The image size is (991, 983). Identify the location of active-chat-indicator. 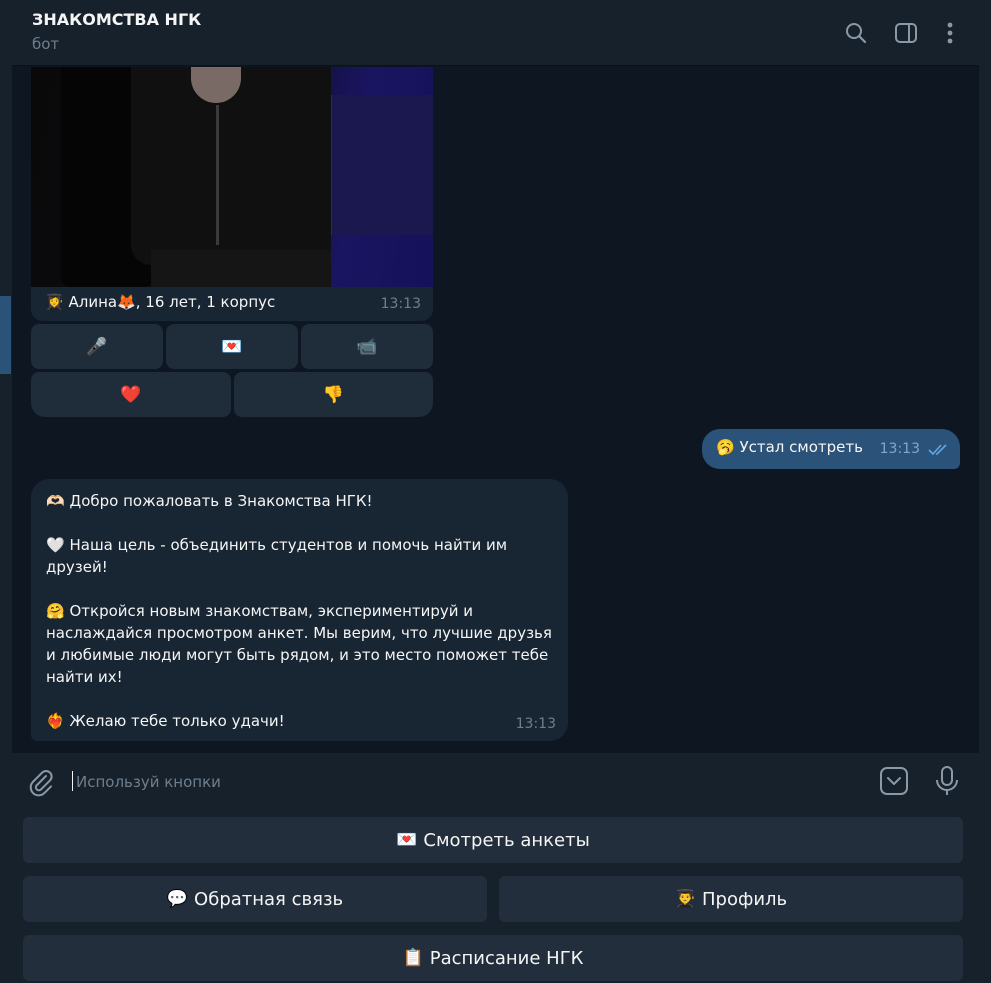
(5, 335).